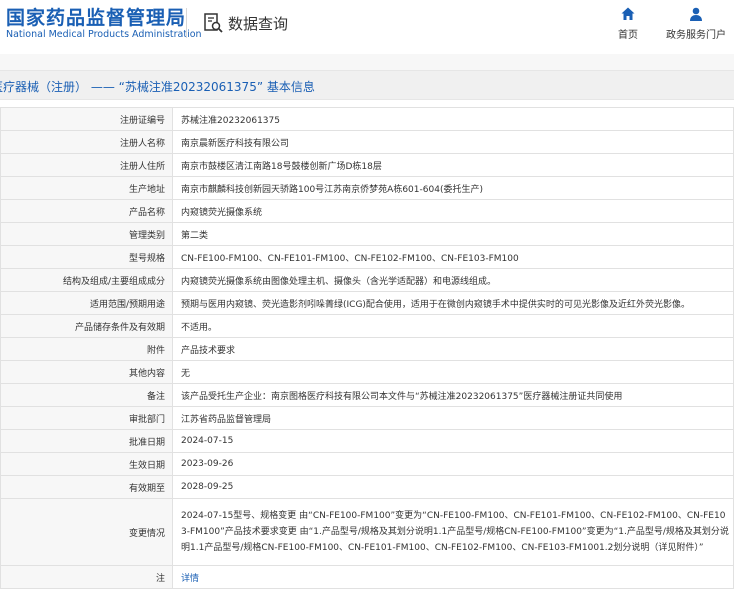 The height and width of the screenshot is (597, 734). I want to click on row-label: 管理类别, so click(86, 234).